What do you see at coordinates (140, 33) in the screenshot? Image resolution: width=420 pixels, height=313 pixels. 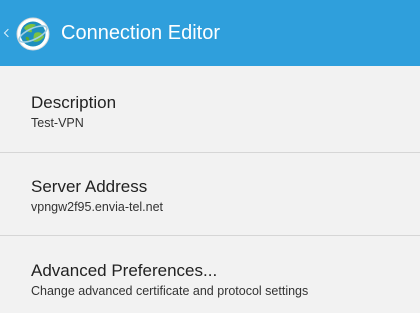 I see `screen-title: Connection Editor` at bounding box center [140, 33].